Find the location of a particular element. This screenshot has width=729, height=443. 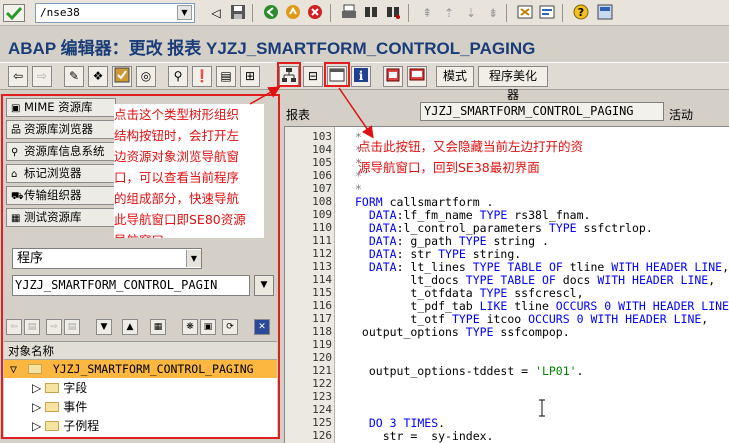

help-icon: ? is located at coordinates (581, 13).